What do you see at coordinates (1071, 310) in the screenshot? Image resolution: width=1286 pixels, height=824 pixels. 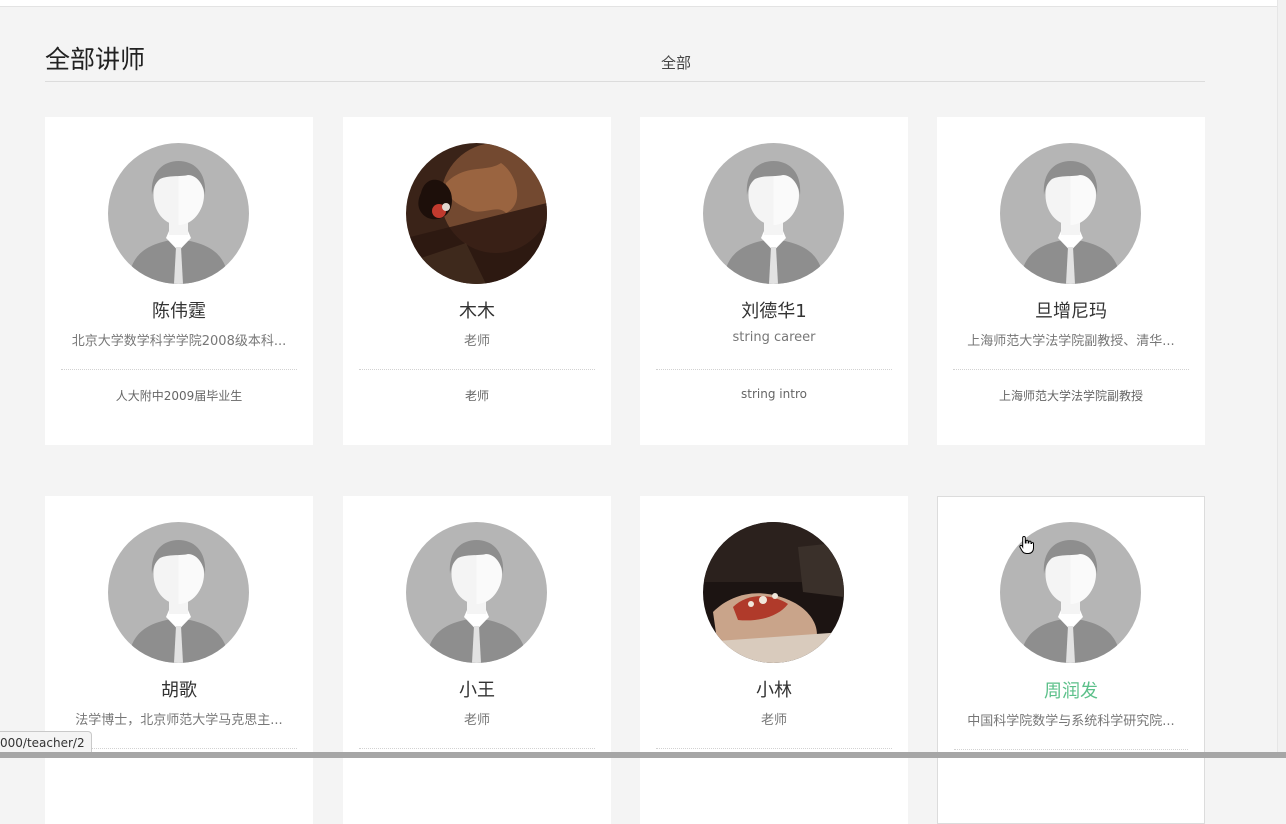 I see `teacher-name: 旦增尼玛` at bounding box center [1071, 310].